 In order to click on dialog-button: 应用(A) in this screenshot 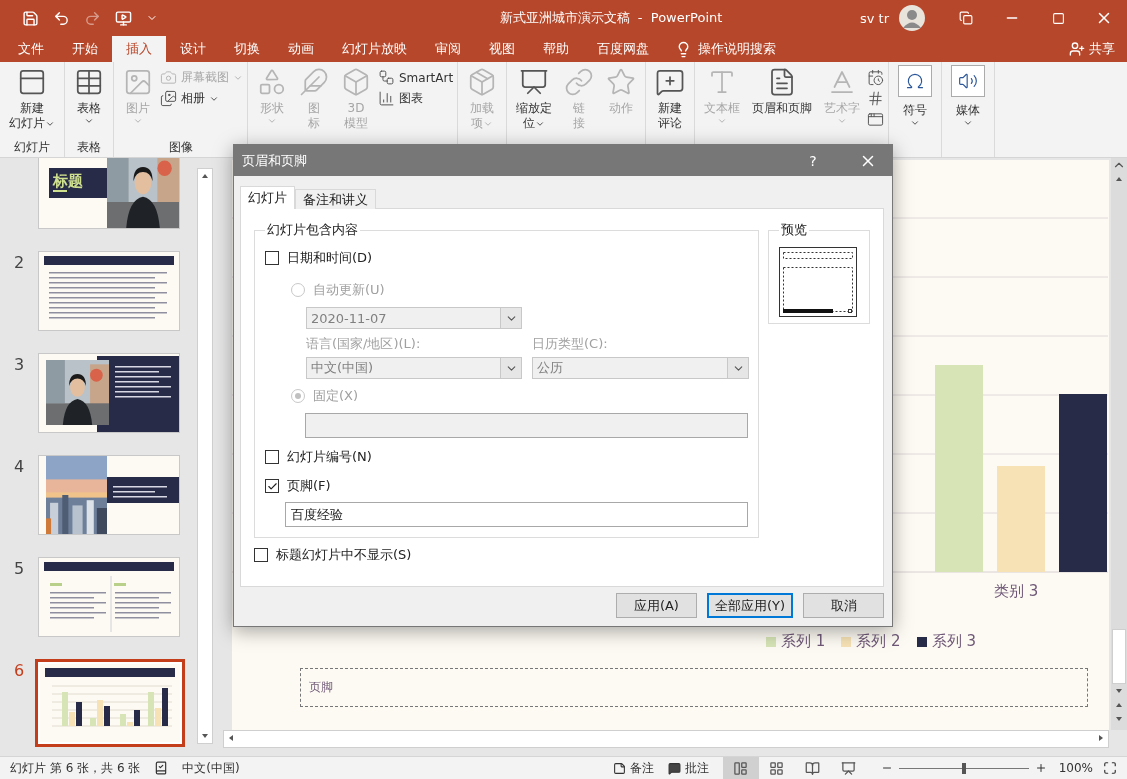, I will do `click(656, 605)`.